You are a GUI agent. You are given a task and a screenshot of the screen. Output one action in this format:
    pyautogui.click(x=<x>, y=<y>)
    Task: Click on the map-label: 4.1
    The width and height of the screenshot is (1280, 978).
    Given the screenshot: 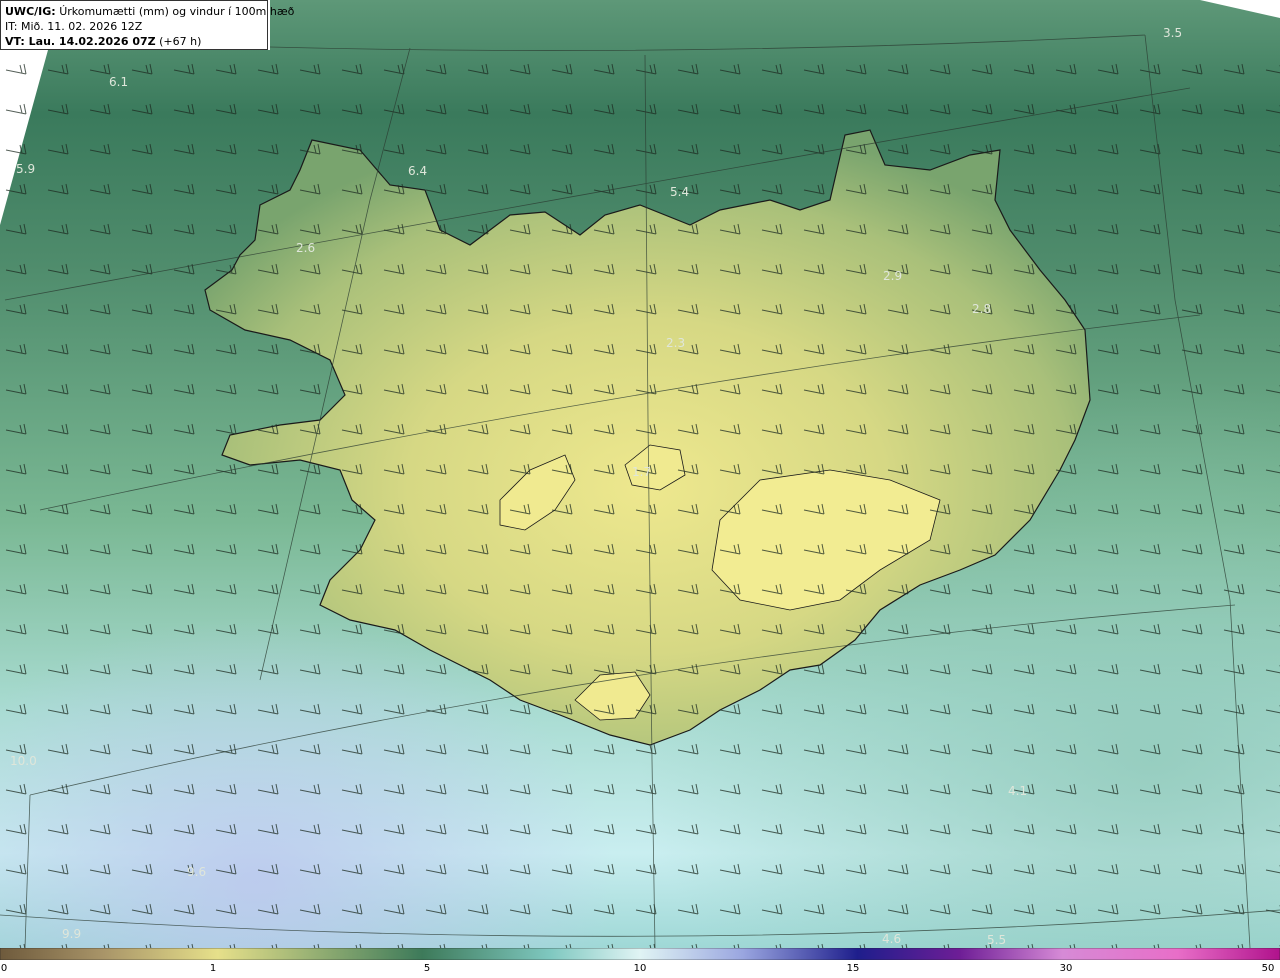 What is the action you would take?
    pyautogui.click(x=1017, y=791)
    